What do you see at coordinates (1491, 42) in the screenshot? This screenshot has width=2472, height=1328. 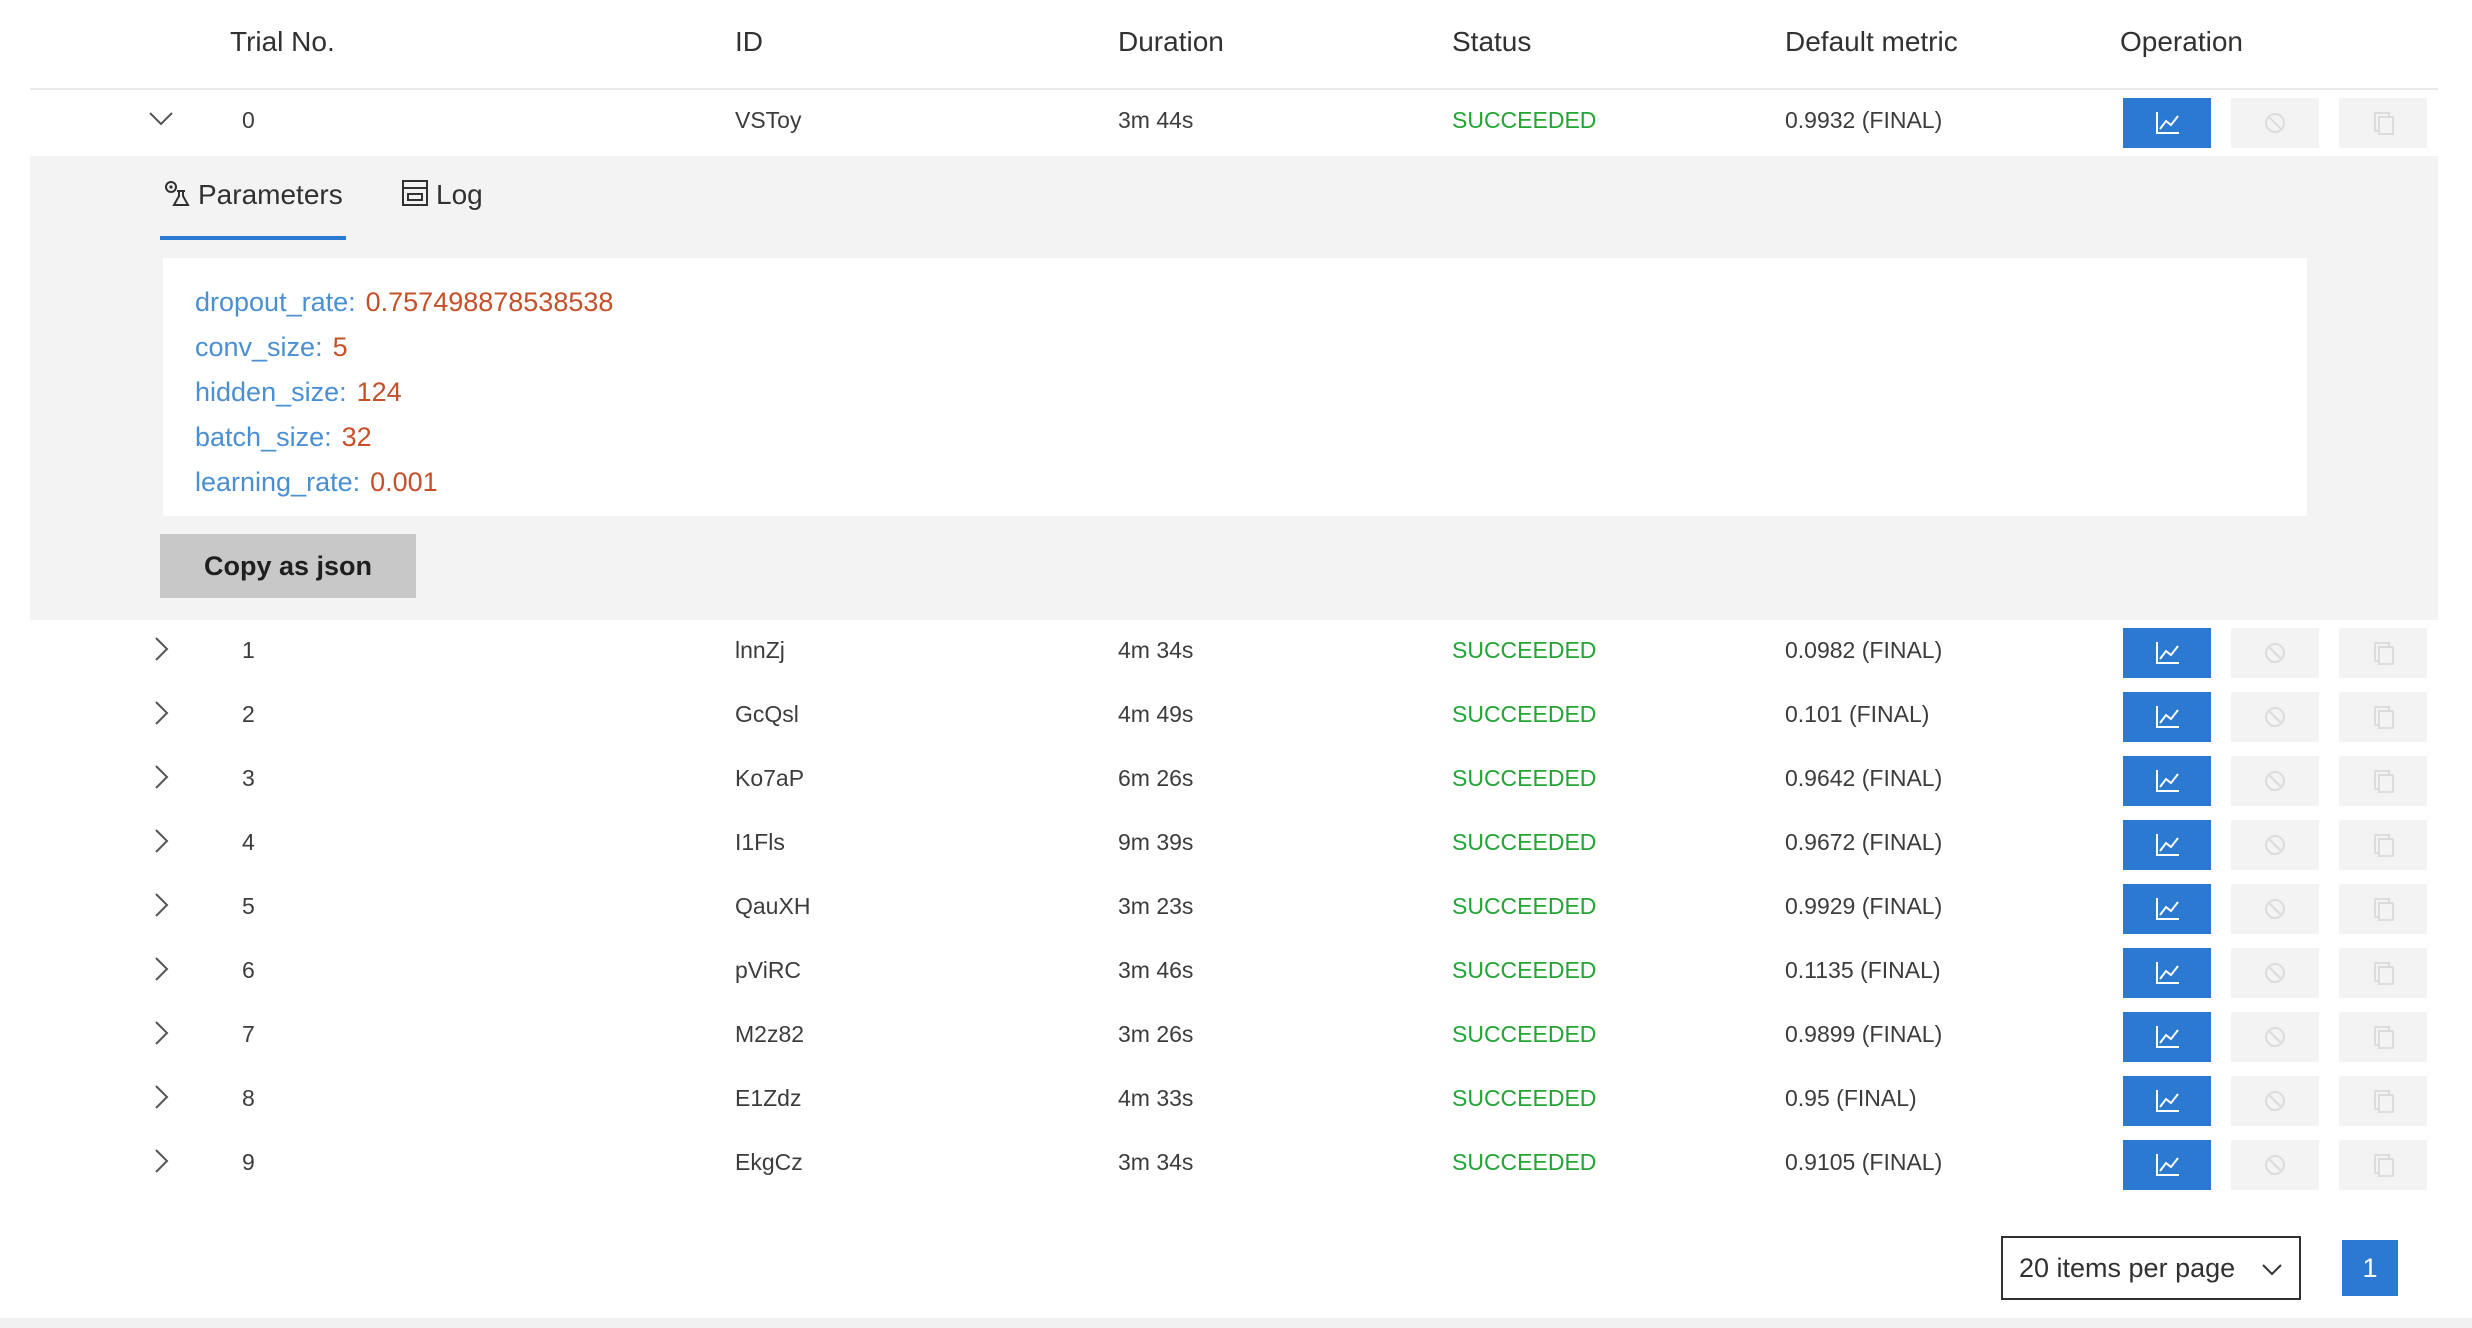 I see `header-status: Status` at bounding box center [1491, 42].